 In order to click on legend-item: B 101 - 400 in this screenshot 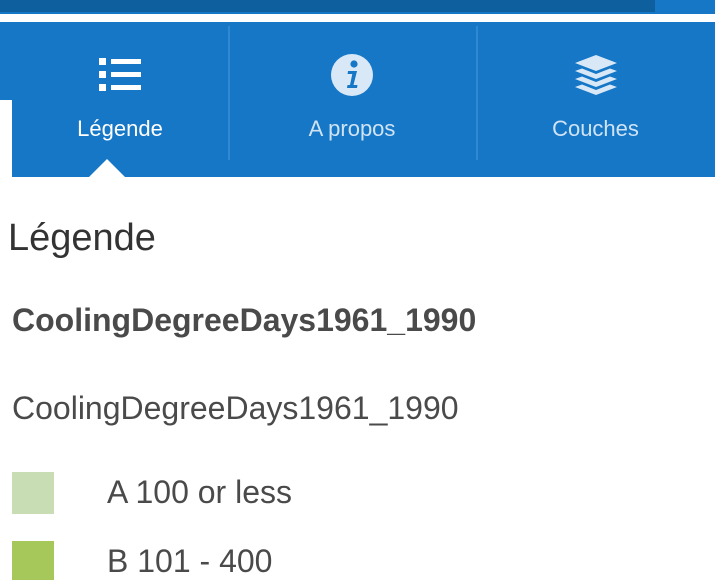, I will do `click(312, 560)`.